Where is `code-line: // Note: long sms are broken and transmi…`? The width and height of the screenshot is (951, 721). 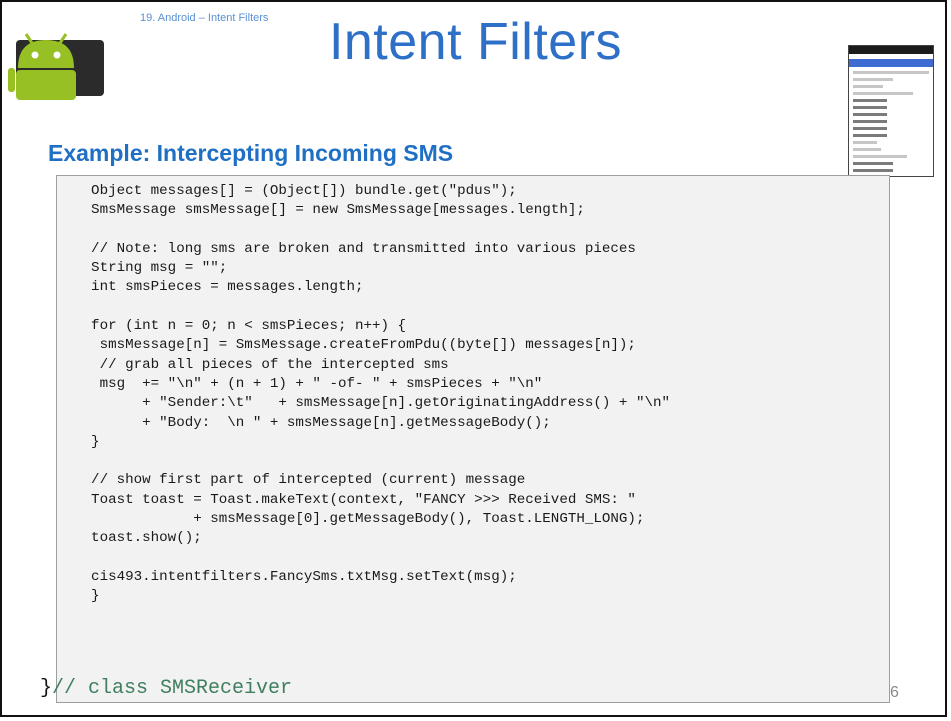
code-line: // Note: long sms are broken and transmi… is located at coordinates (346, 248).